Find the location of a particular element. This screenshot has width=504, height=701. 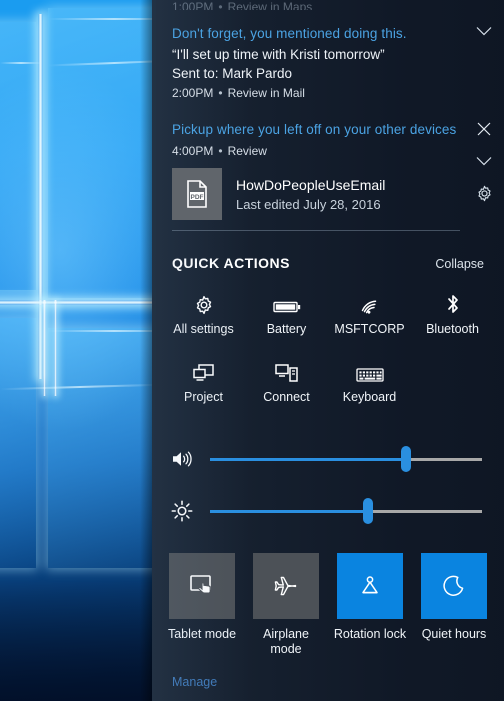

volume-icon is located at coordinates (182, 459).